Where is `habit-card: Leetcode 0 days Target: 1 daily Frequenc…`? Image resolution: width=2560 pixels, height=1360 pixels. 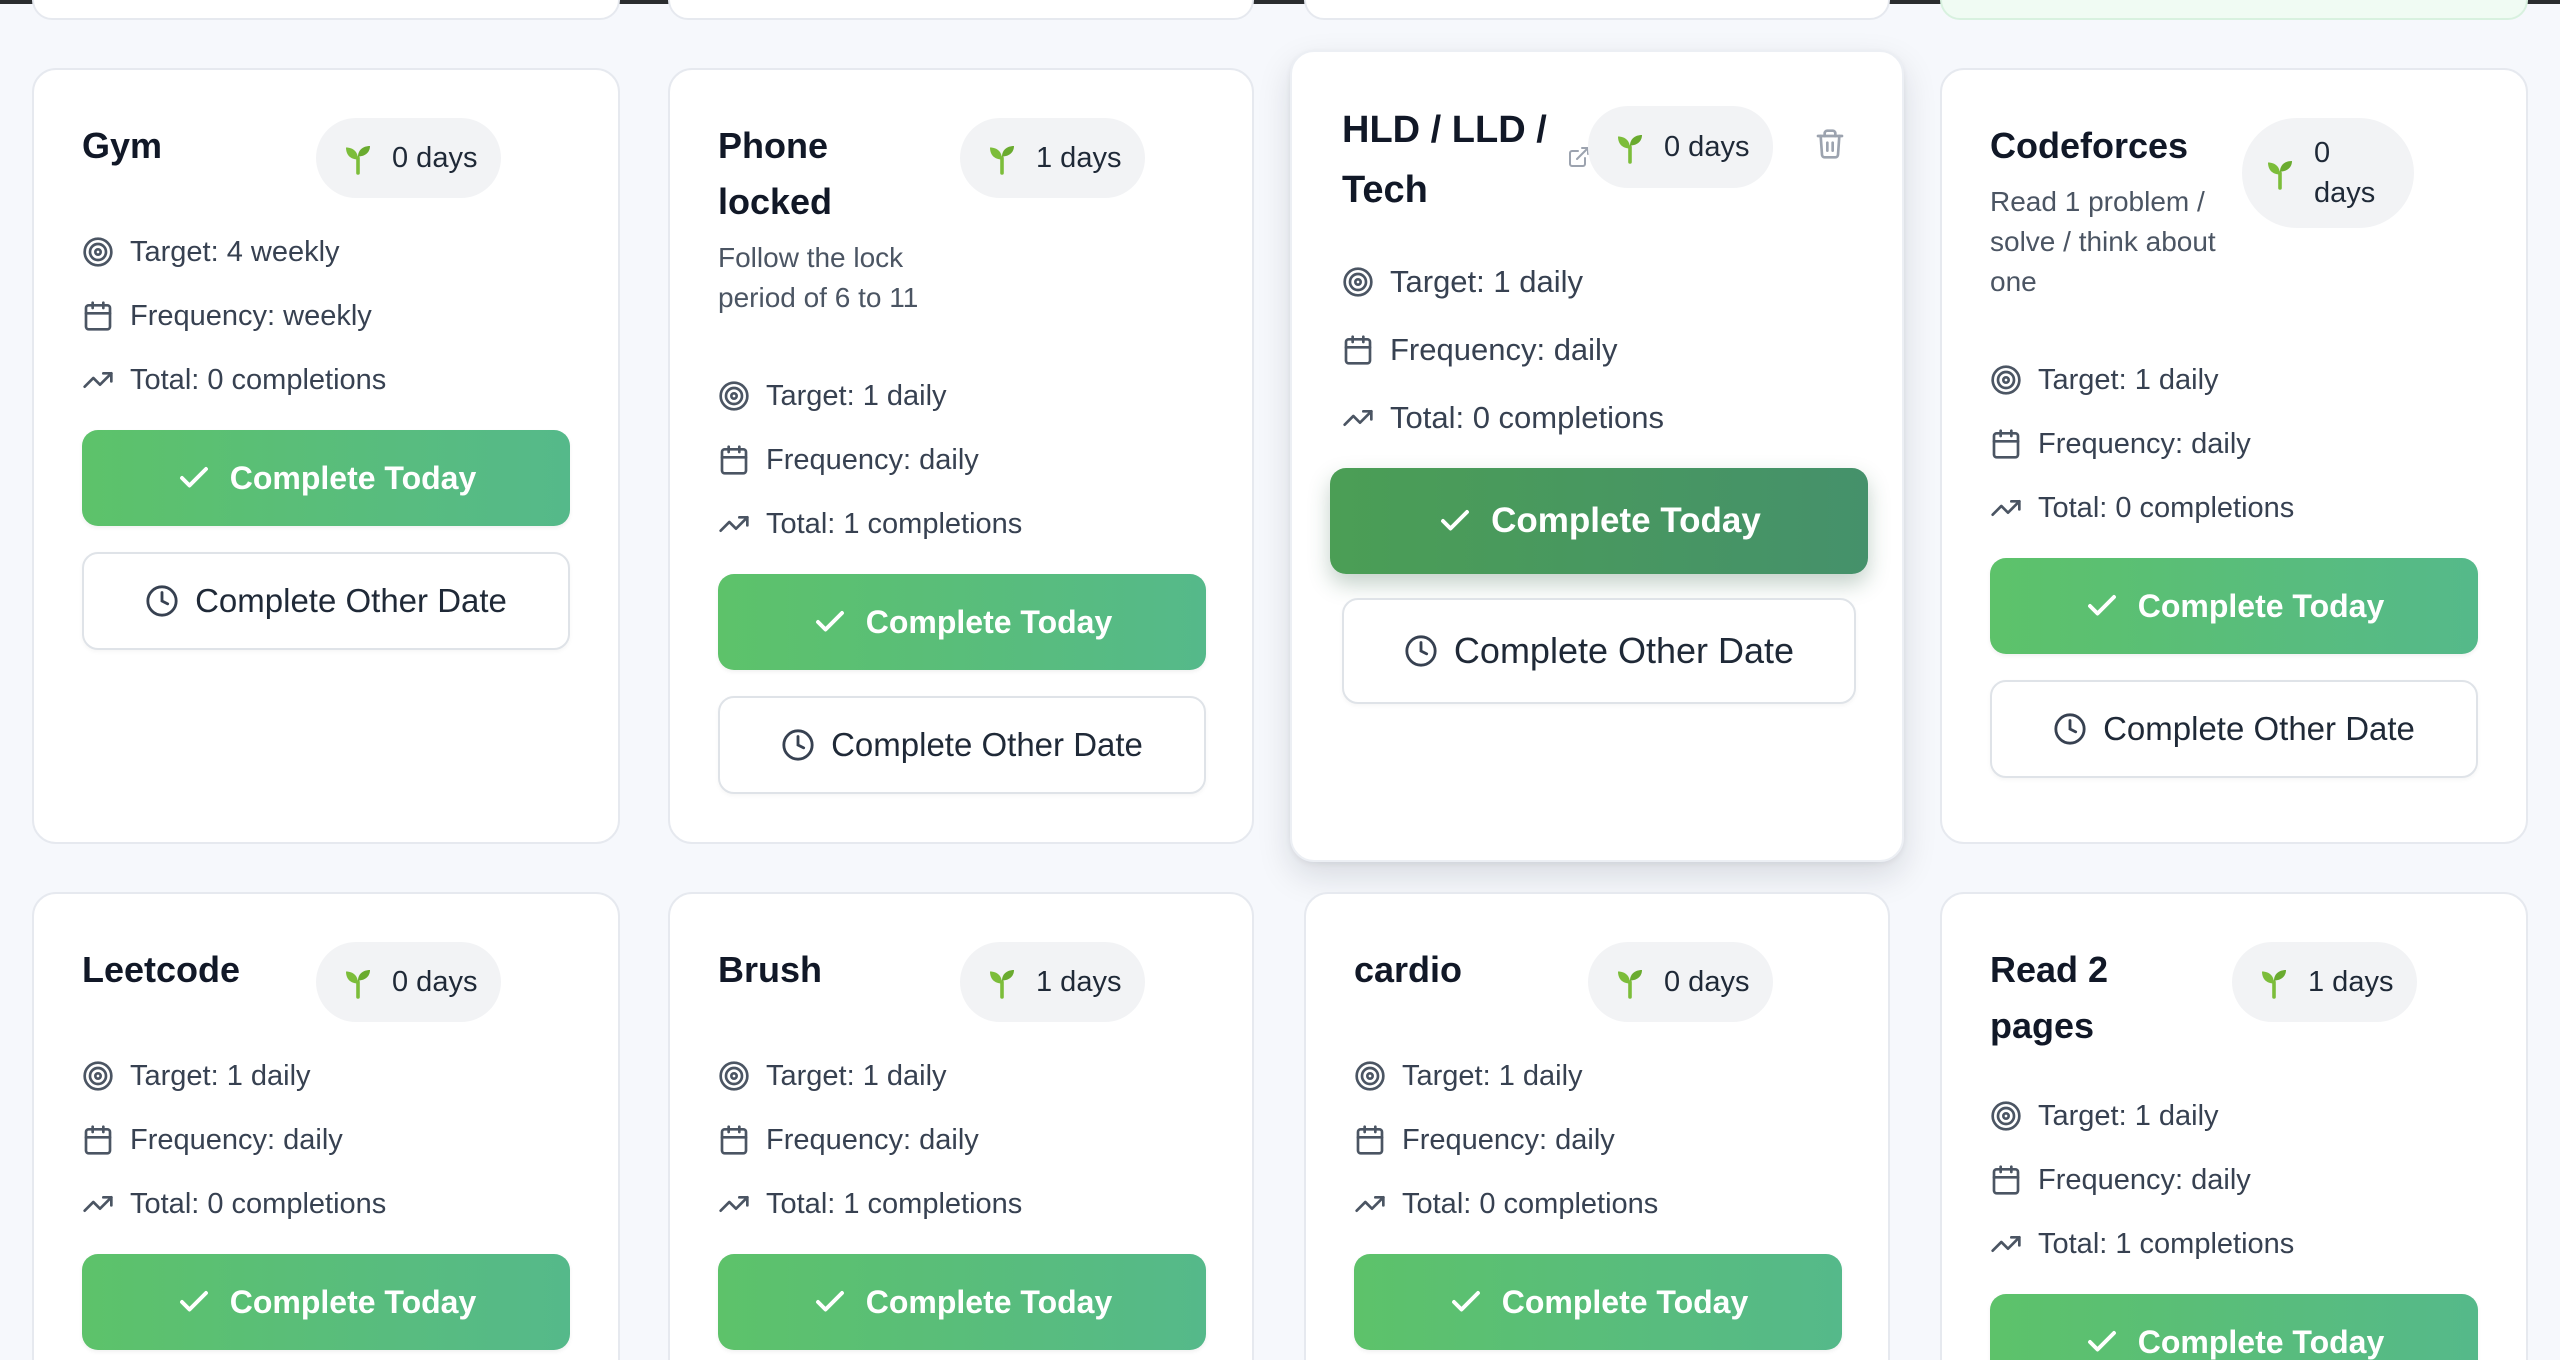
habit-card: Leetcode 0 days Target: 1 daily Frequenc… is located at coordinates (326, 1126).